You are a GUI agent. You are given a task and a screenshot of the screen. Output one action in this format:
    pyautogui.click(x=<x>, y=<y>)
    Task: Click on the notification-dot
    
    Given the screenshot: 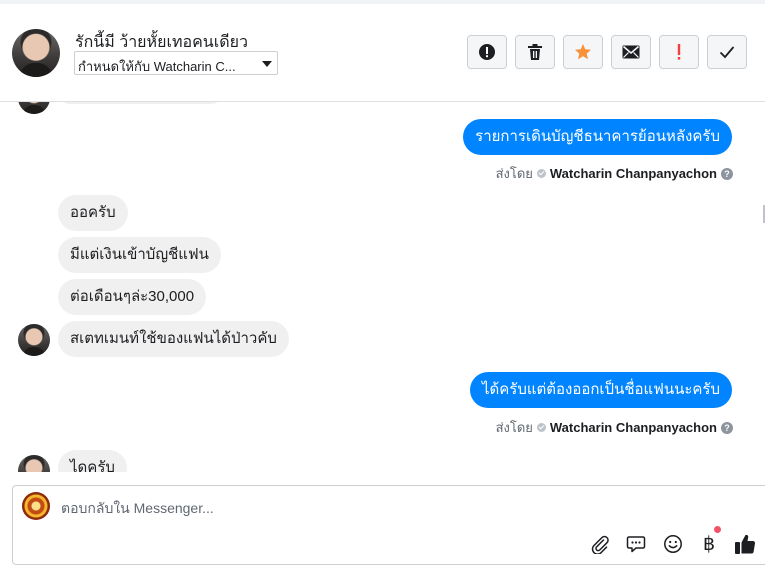 What is the action you would take?
    pyautogui.click(x=717, y=529)
    